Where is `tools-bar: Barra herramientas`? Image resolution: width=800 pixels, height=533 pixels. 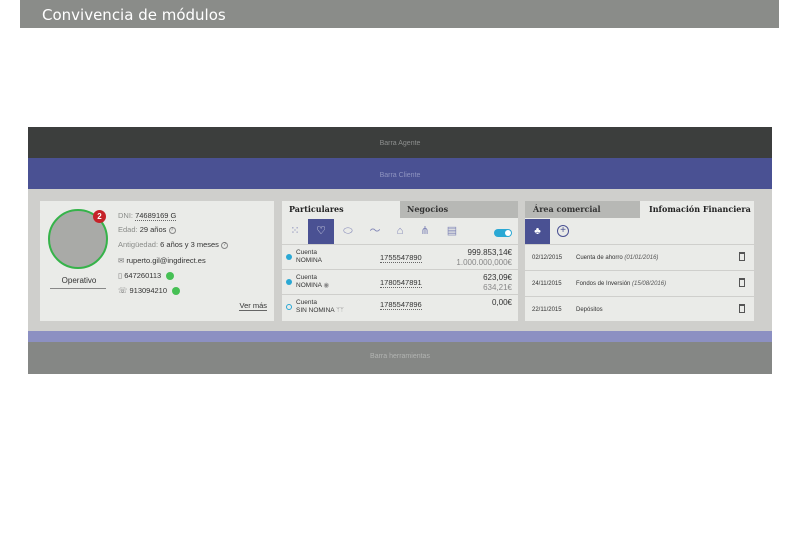
tools-bar: Barra herramientas is located at coordinates (400, 358).